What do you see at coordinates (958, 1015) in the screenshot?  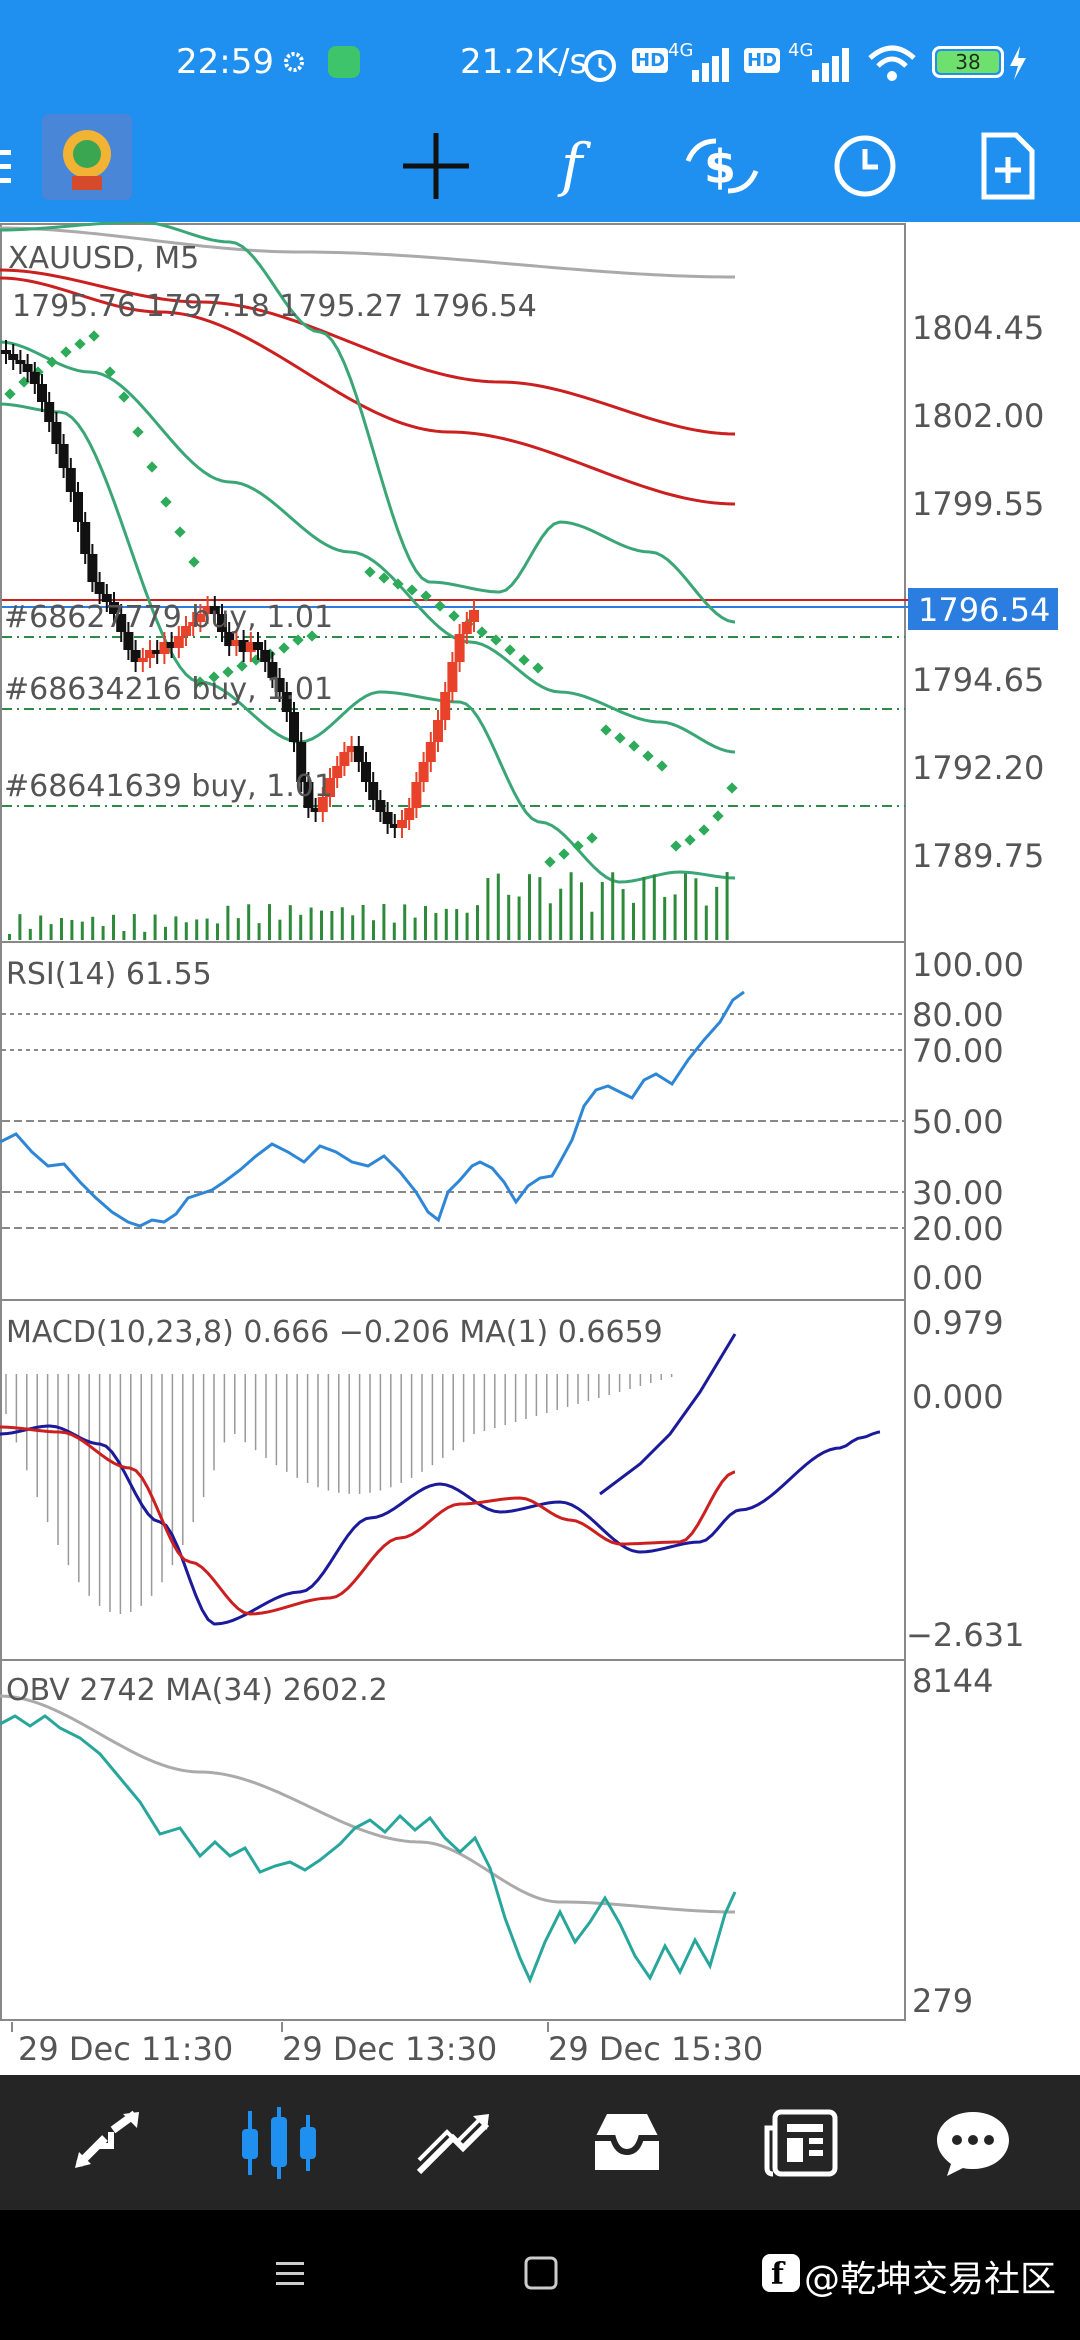 I see `rsi-tick: 80.00` at bounding box center [958, 1015].